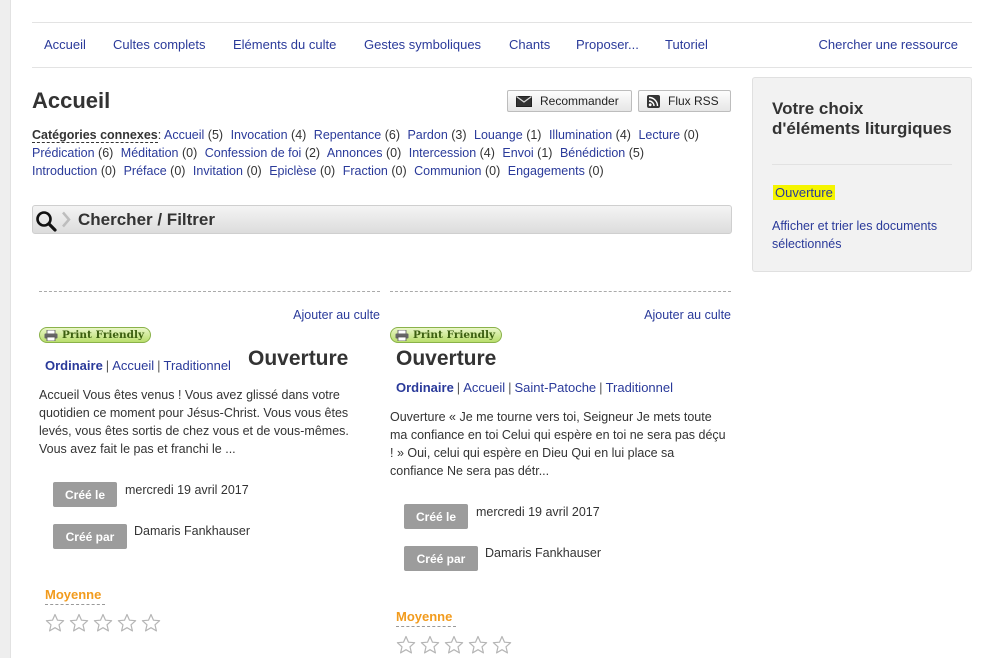 Image resolution: width=986 pixels, height=671 pixels. I want to click on left-edge, so click(5, 329).